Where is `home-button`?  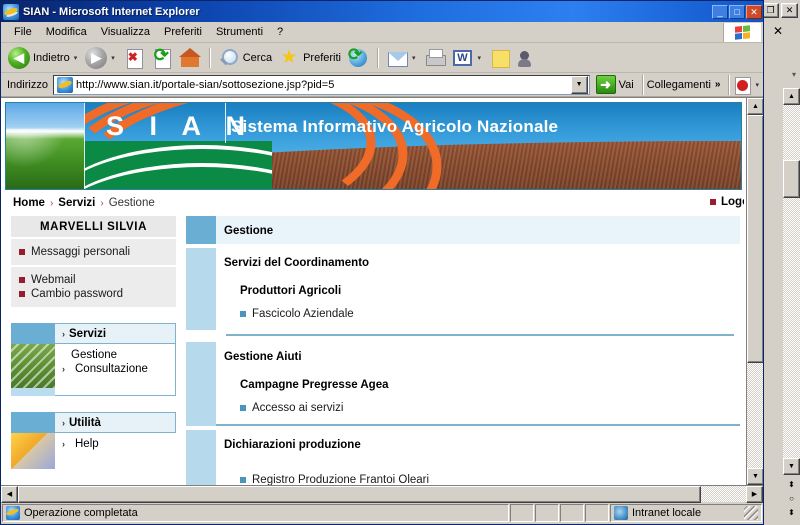 home-button is located at coordinates (190, 58).